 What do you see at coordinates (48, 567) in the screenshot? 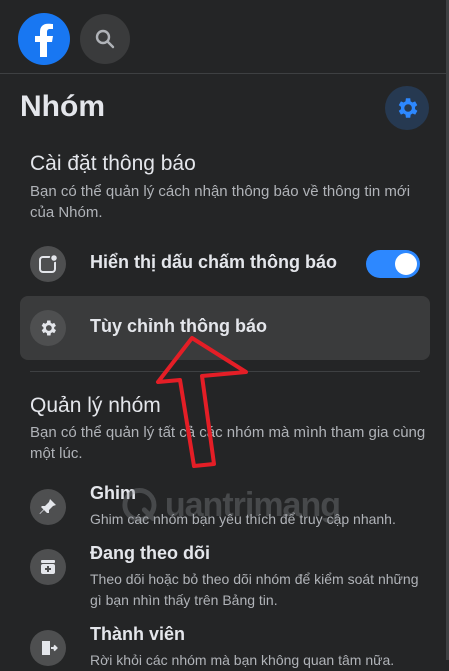
I see `following-icon` at bounding box center [48, 567].